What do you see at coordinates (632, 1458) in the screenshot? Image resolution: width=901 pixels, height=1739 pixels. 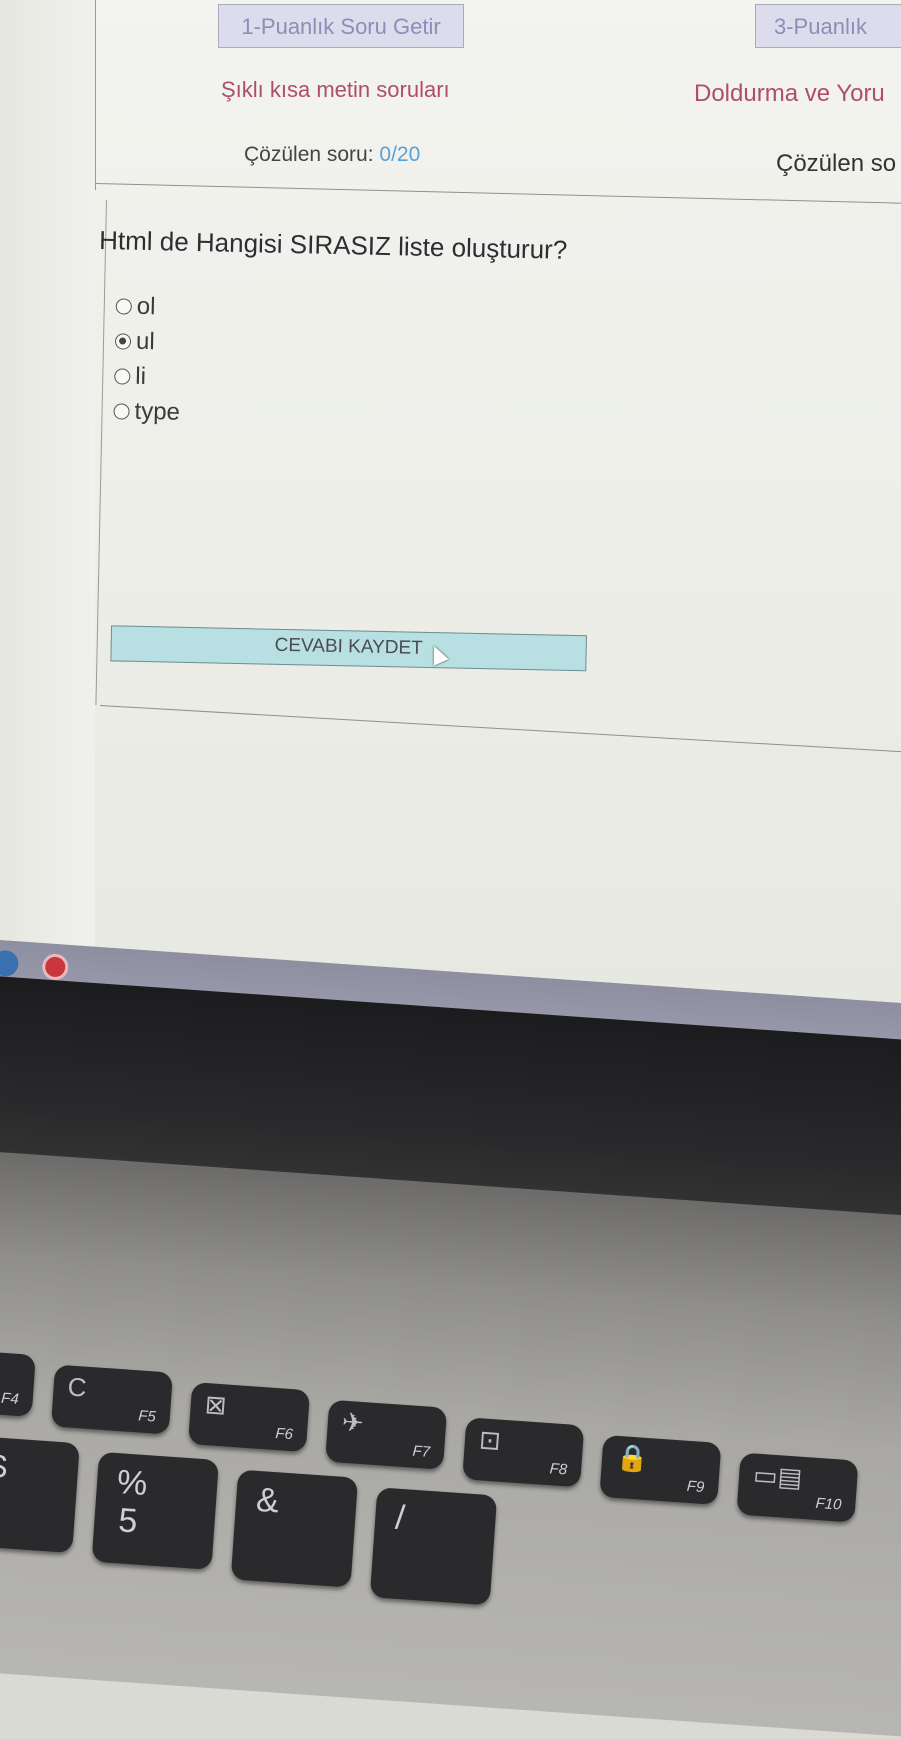 I see `lock-icon: 🔒` at bounding box center [632, 1458].